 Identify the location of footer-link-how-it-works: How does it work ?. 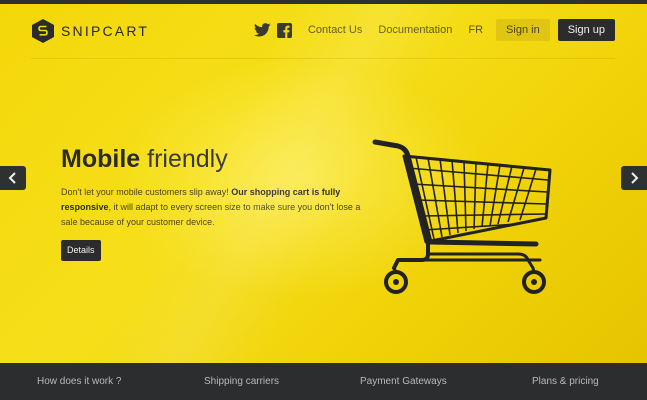
(79, 381).